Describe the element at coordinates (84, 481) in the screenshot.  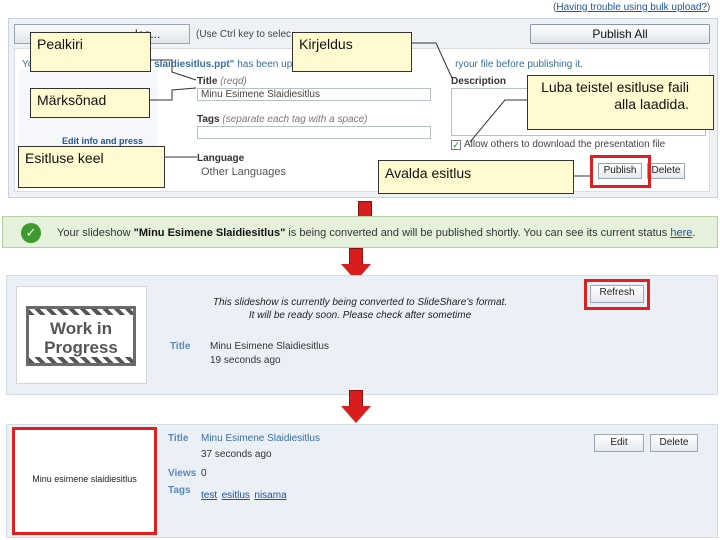
I see `thumbnail-highlight` at that location.